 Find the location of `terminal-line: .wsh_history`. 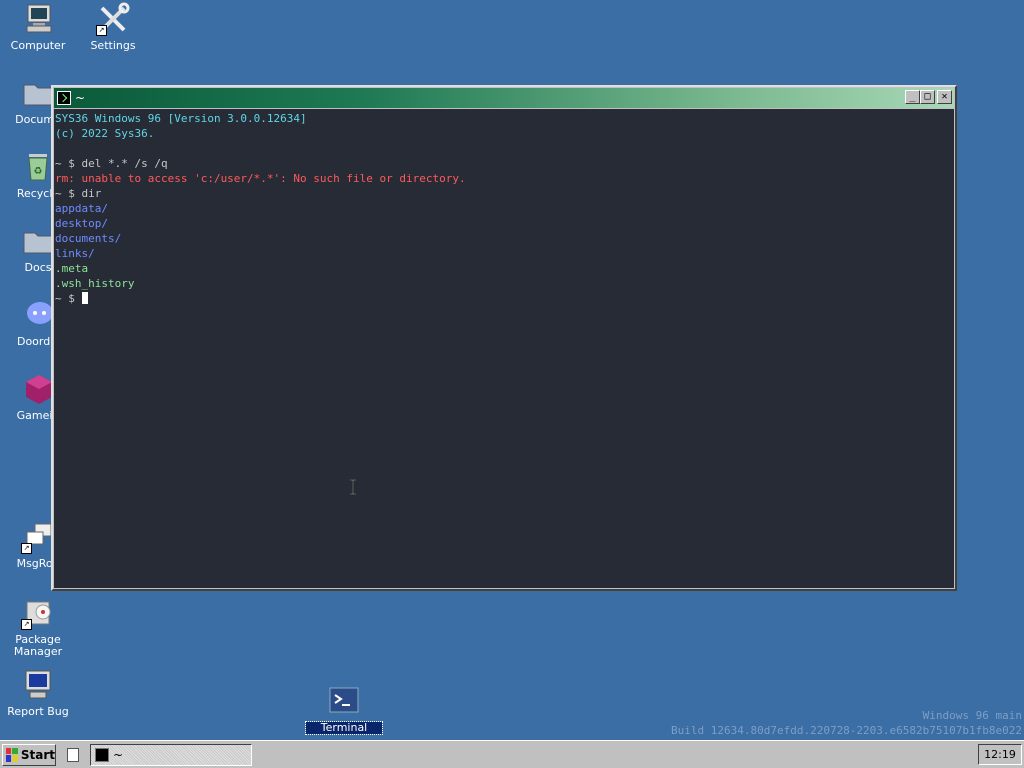

terminal-line: .wsh_history is located at coordinates (95, 283).